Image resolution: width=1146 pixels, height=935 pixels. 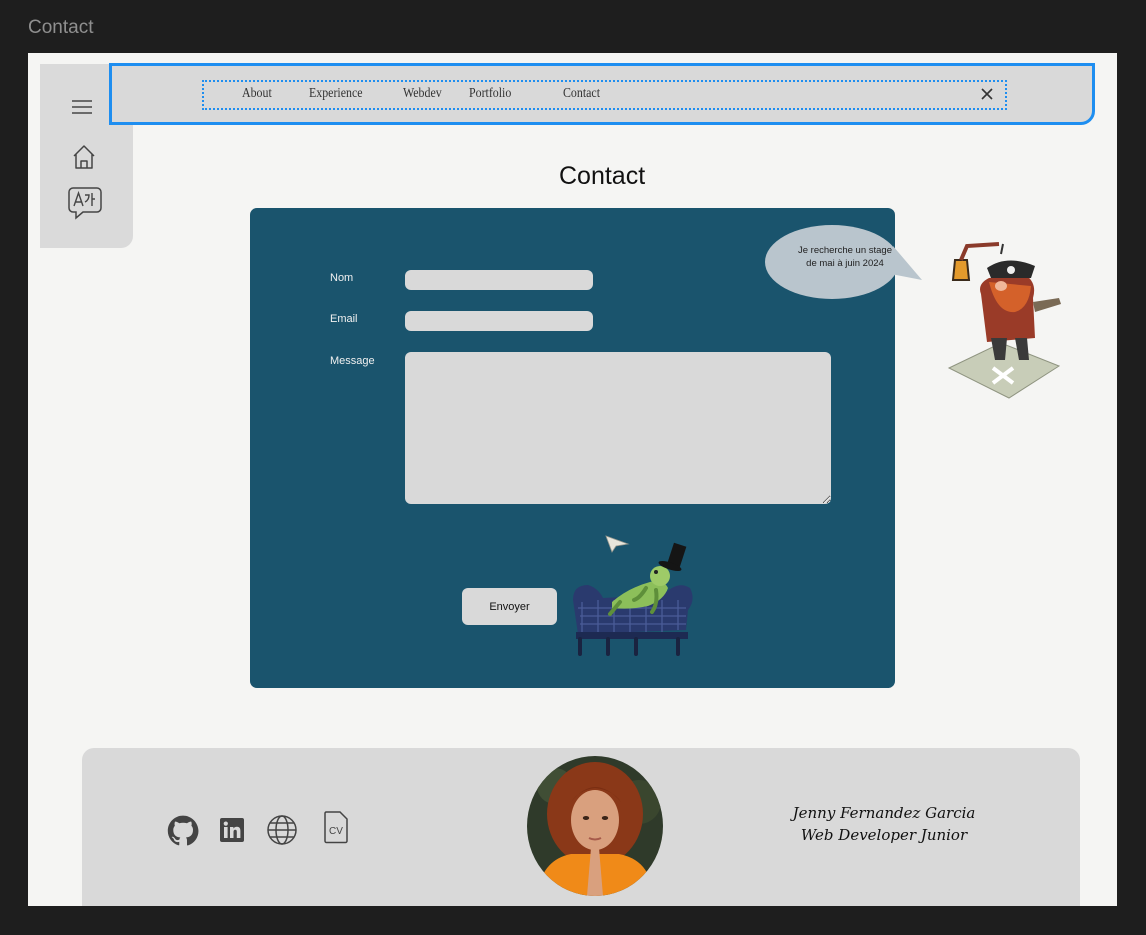 I want to click on home-icon, so click(x=84, y=157).